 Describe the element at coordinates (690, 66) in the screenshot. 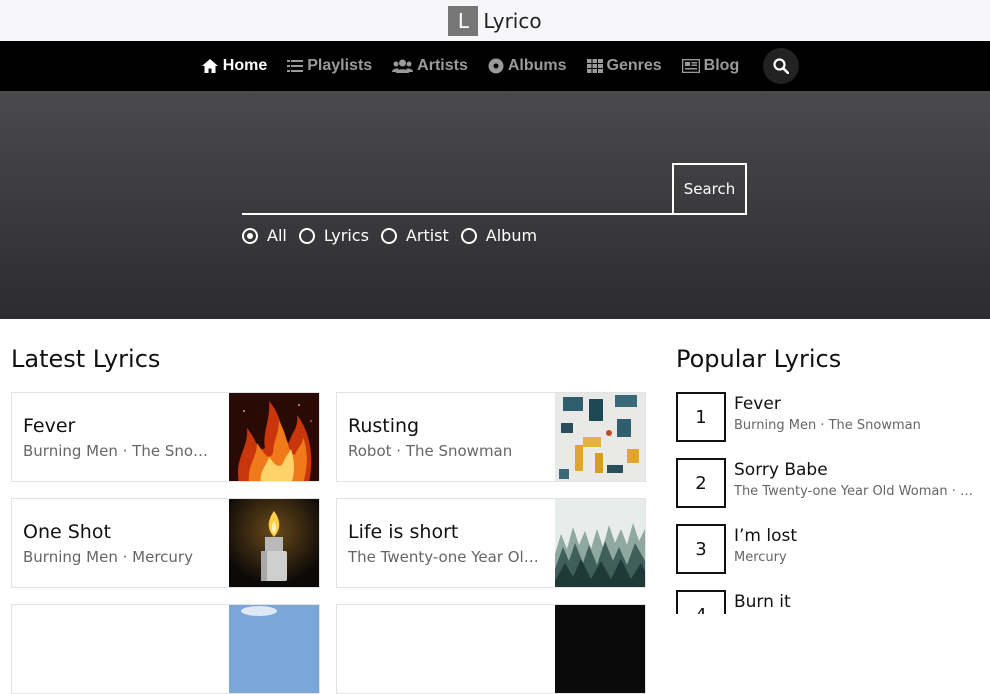

I see `newspaper-icon` at that location.